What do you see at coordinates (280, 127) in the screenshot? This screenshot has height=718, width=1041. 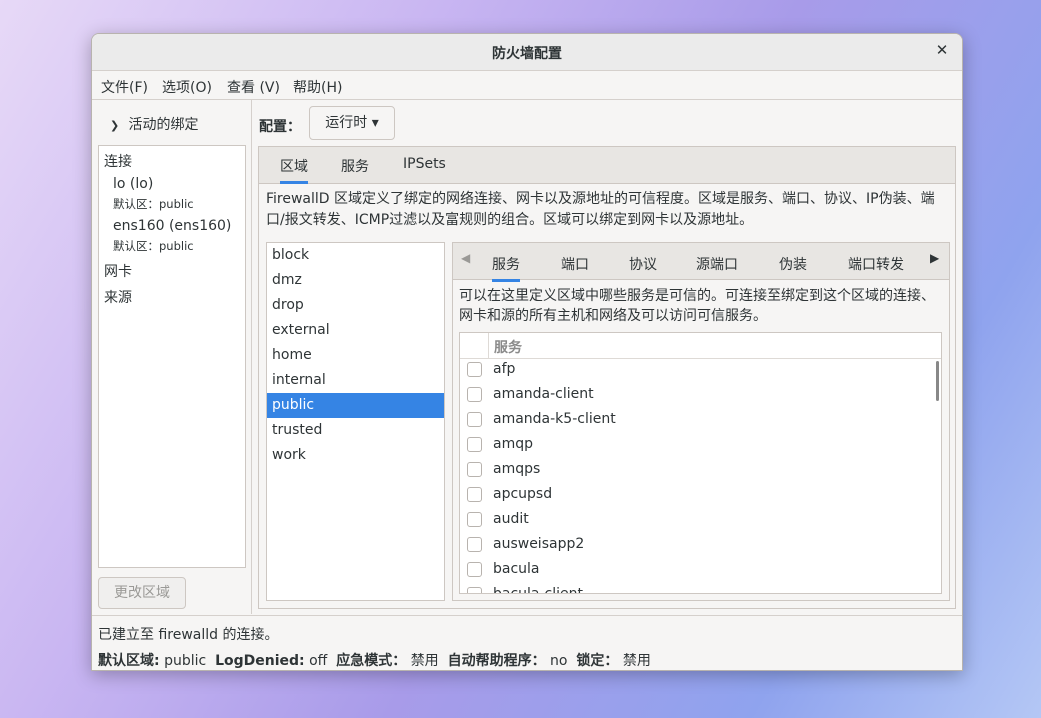 I see `config-label: 配置：` at bounding box center [280, 127].